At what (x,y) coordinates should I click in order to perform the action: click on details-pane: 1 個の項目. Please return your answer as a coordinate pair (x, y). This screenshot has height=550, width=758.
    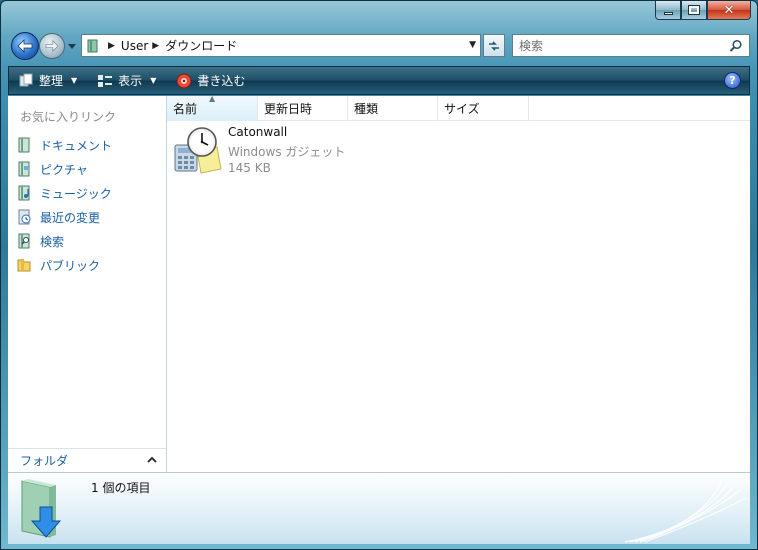
    Looking at the image, I should click on (379, 508).